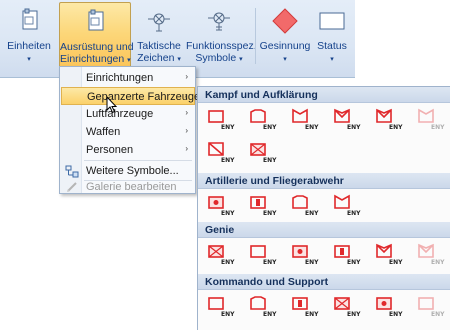 This screenshot has height=330, width=450. What do you see at coordinates (332, 36) in the screenshot?
I see `status-button: Status ▾` at bounding box center [332, 36].